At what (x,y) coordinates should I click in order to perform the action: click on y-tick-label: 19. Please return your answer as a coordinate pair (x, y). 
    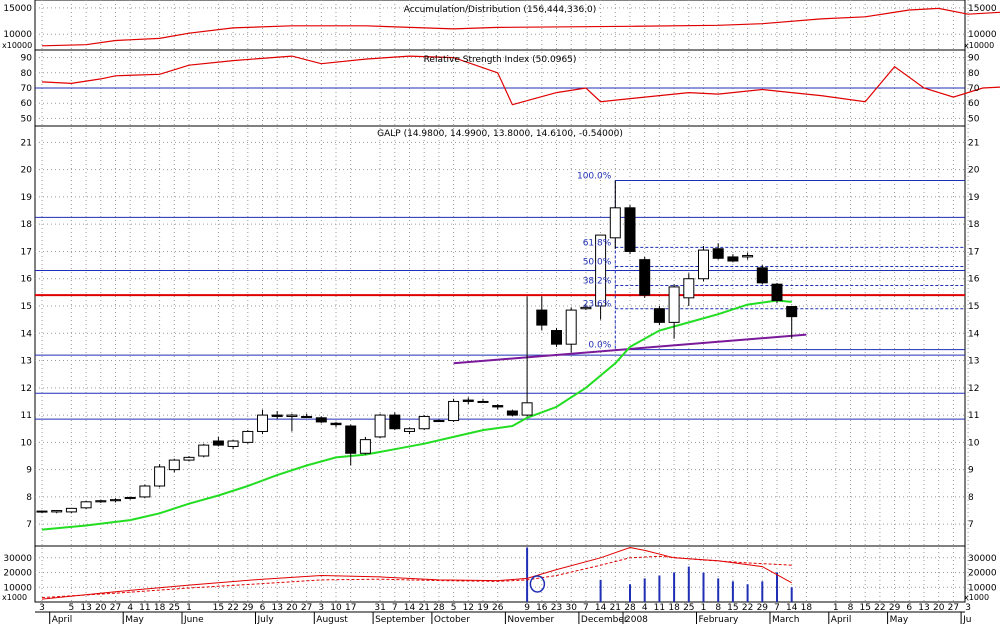
    Looking at the image, I should click on (27, 198).